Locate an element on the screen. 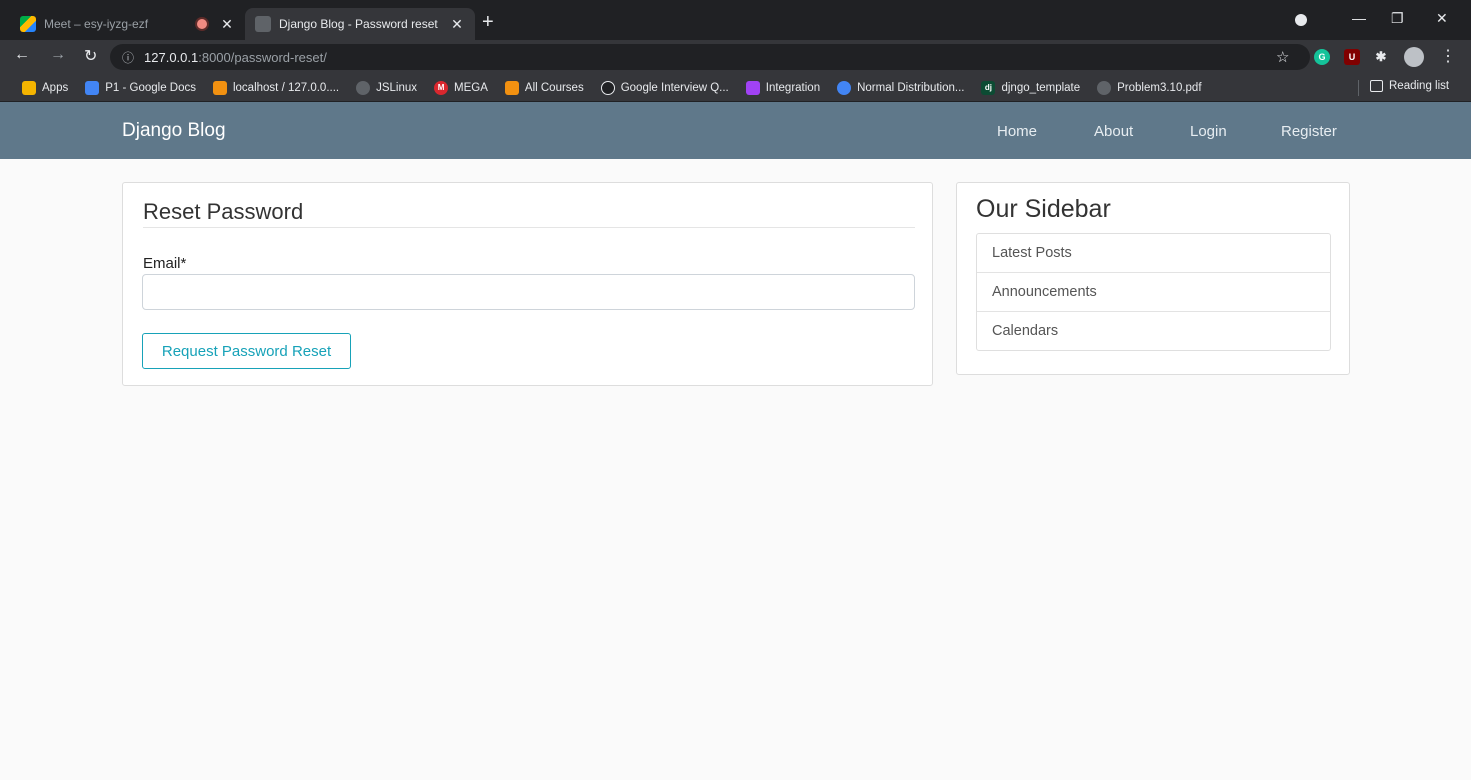  reload-icon: ↻ is located at coordinates (90, 56).